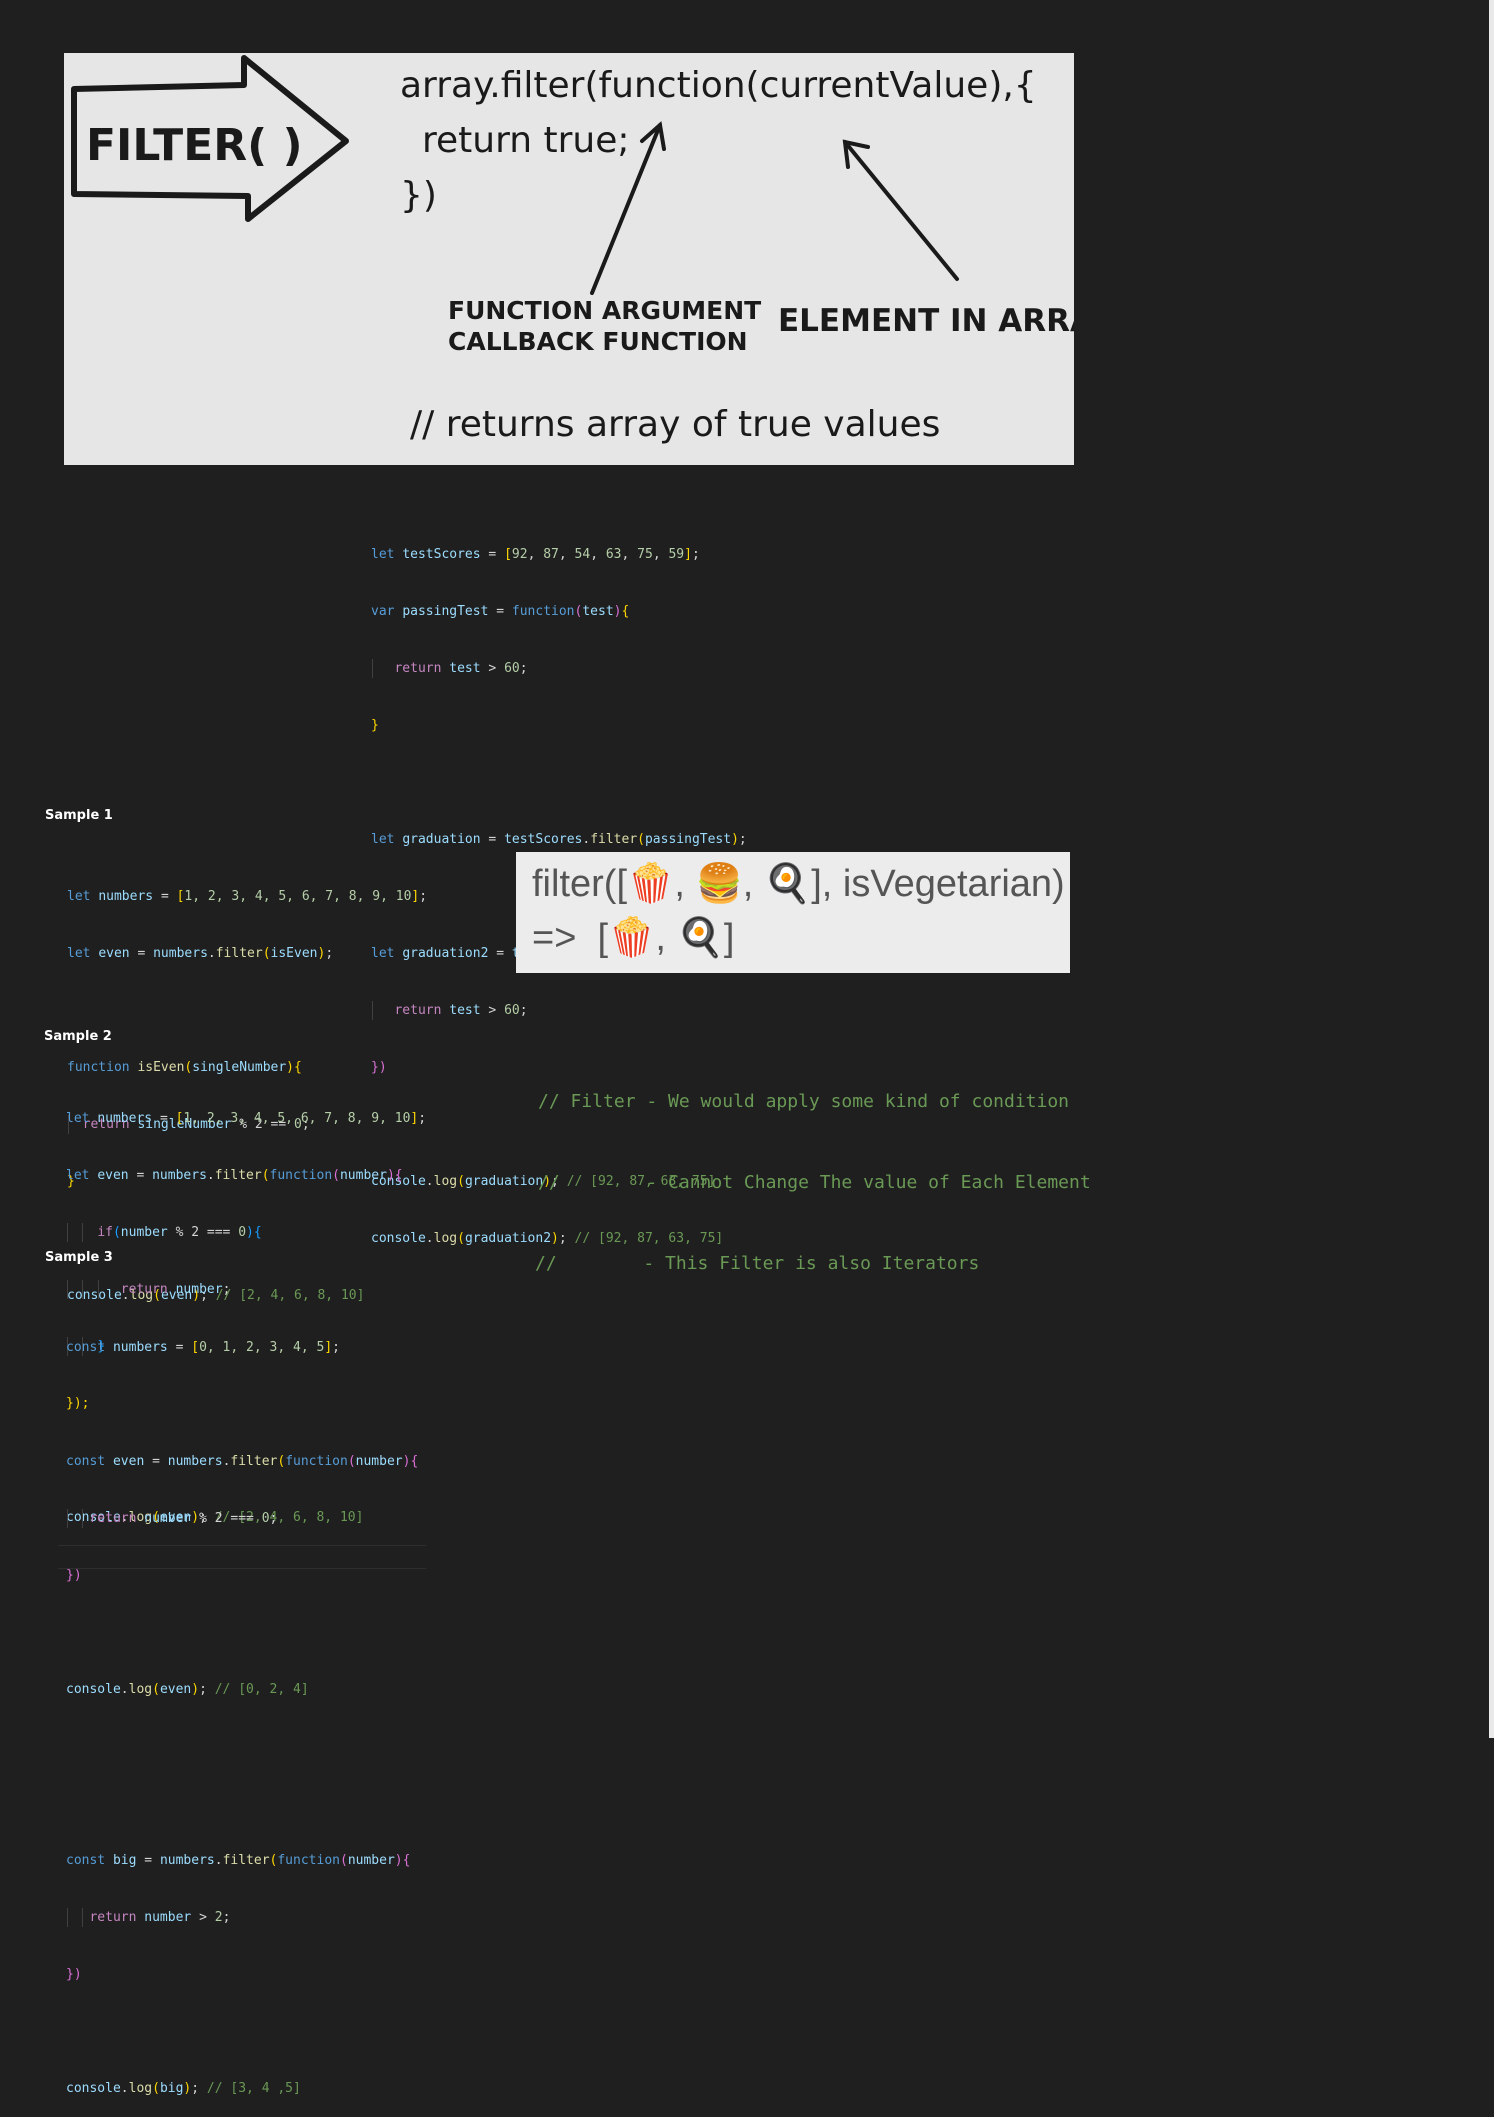 This screenshot has height=2117, width=1494. I want to click on illustration-line-2: => [🍿, 🍳], so click(633, 938).